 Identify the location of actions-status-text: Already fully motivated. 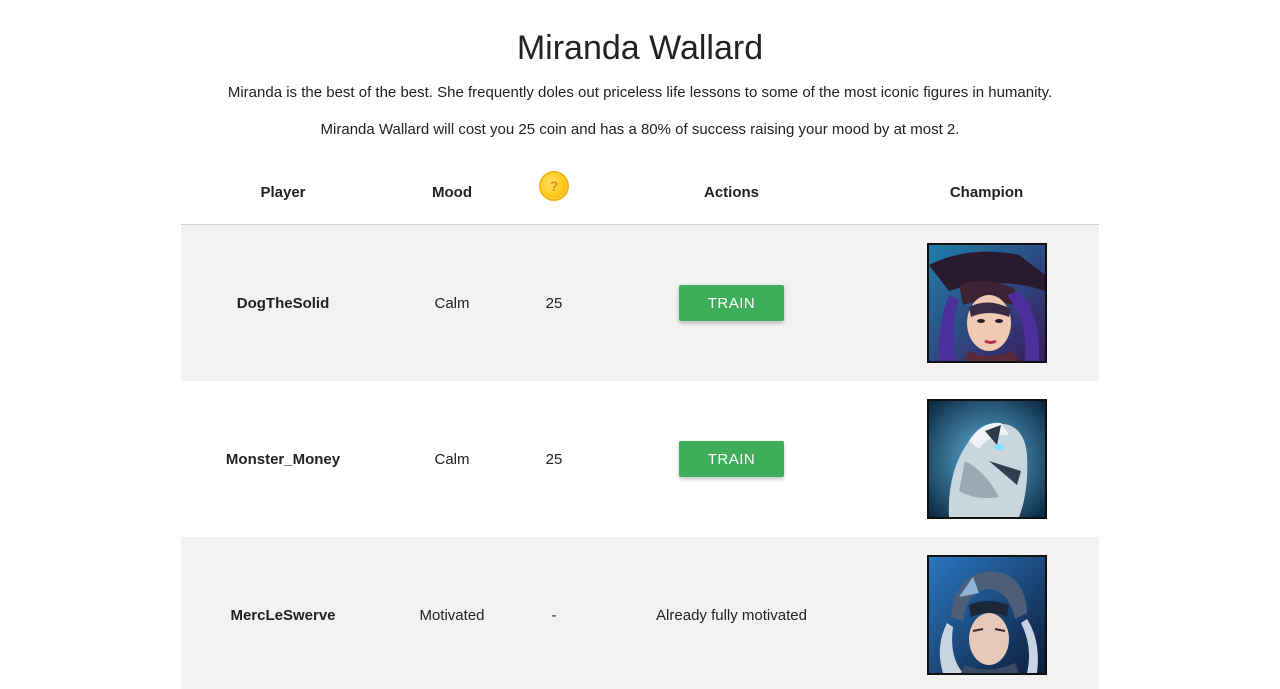
(731, 615).